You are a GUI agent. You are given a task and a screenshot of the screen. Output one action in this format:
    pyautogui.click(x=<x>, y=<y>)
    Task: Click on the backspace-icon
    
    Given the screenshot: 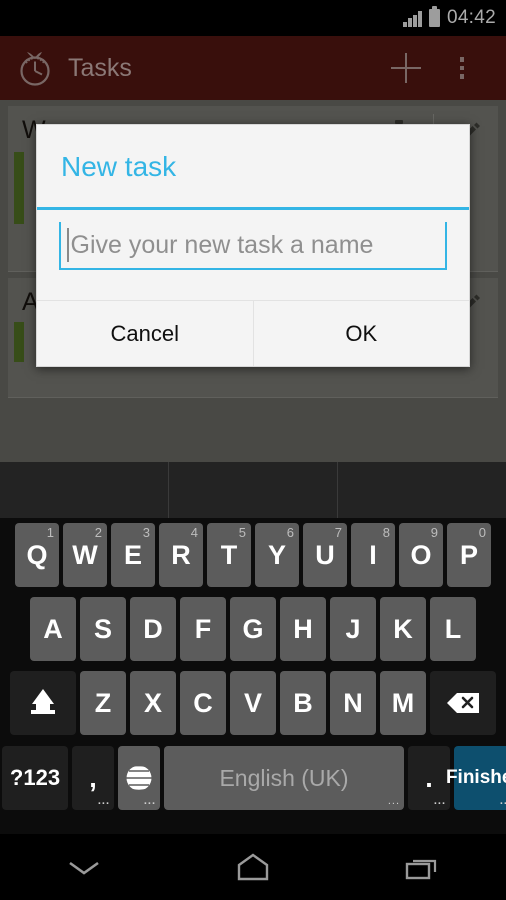 What is the action you would take?
    pyautogui.click(x=463, y=703)
    